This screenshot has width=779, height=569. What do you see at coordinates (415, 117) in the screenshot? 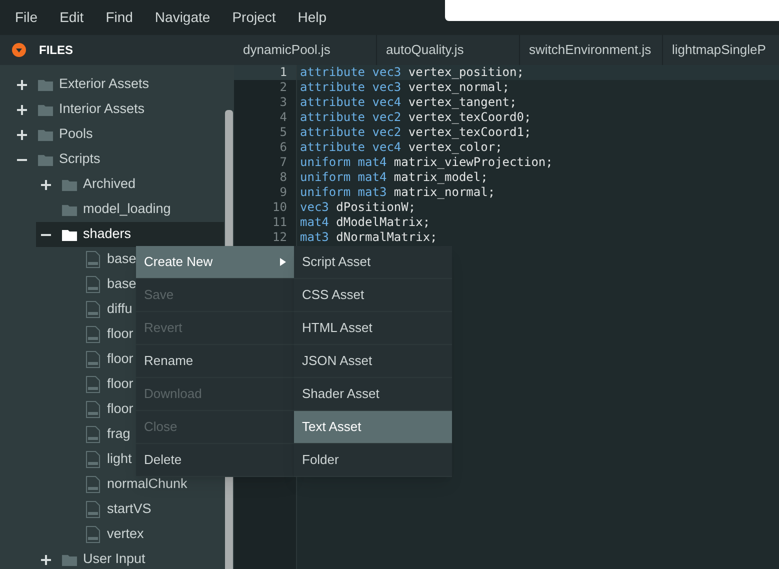
I see `code-line: attribute vec2 vertex_texCoord0;` at bounding box center [415, 117].